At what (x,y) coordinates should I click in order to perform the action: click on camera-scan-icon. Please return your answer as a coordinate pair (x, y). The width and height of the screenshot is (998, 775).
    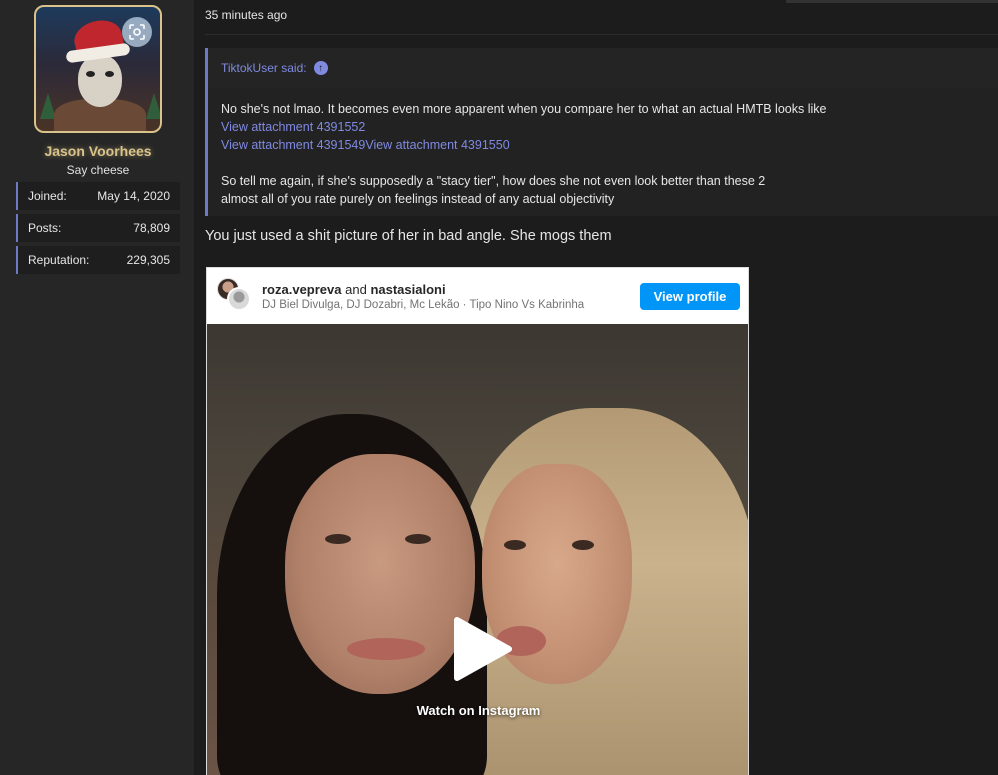
    Looking at the image, I should click on (137, 32).